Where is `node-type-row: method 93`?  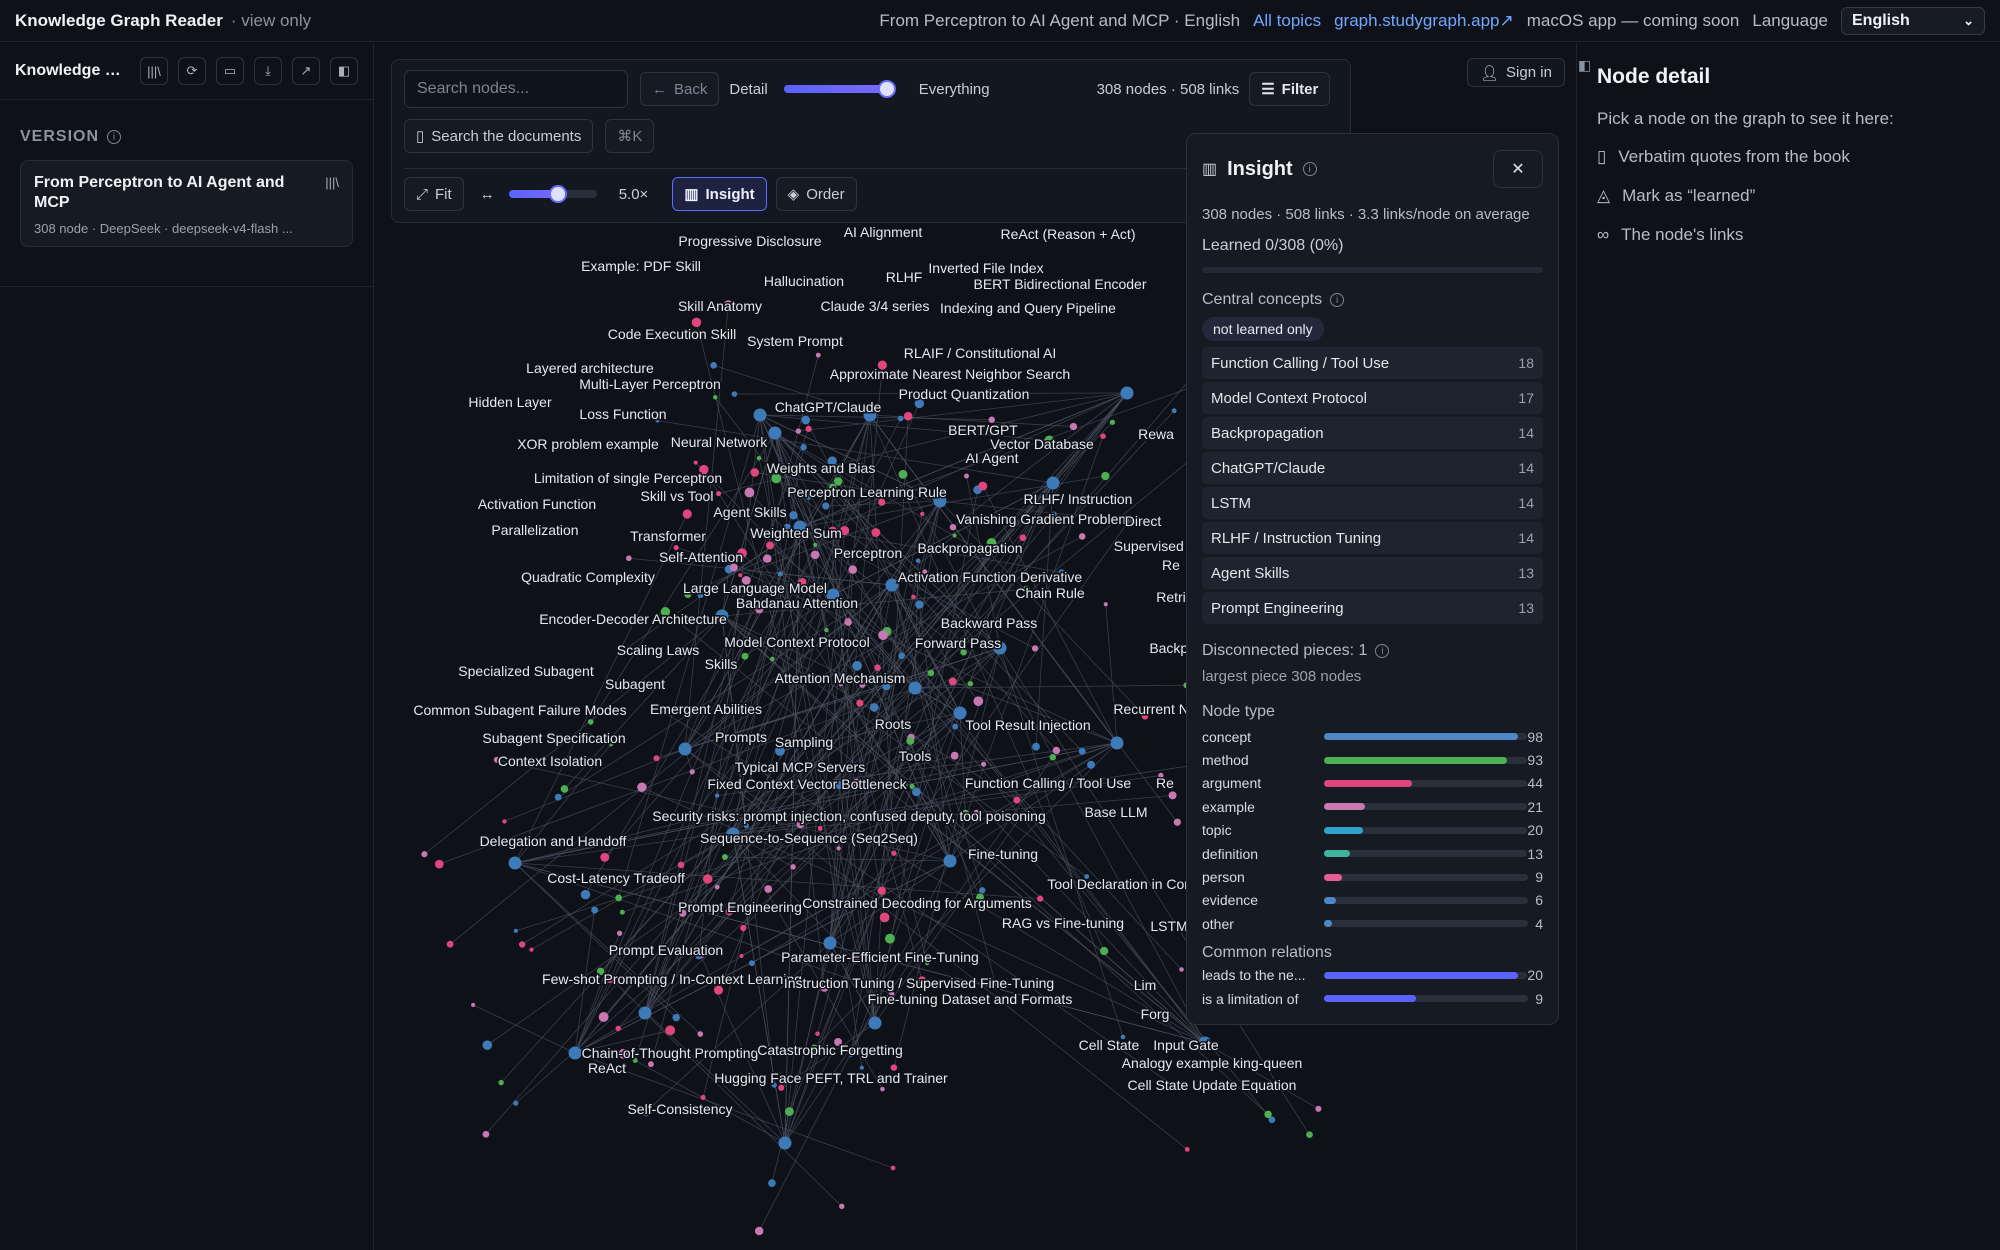 node-type-row: method 93 is located at coordinates (1372, 759).